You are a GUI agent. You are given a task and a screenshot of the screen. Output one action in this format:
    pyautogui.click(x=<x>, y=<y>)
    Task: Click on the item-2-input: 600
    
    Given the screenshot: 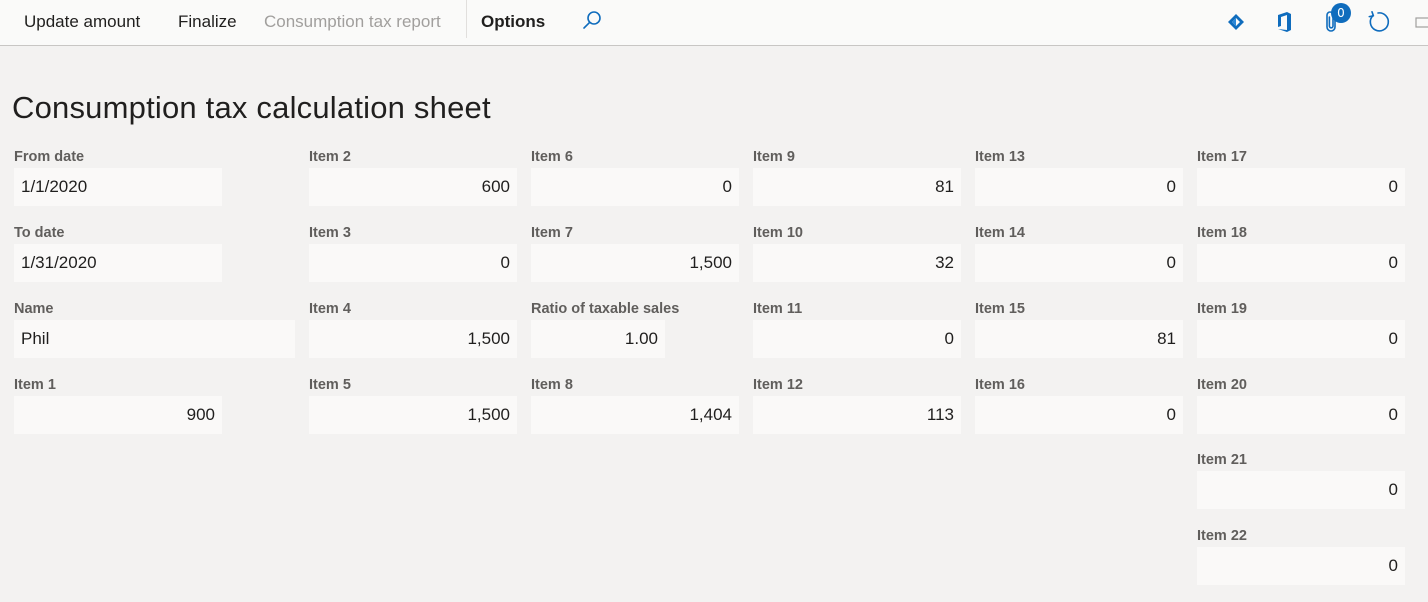 What is the action you would take?
    pyautogui.click(x=413, y=187)
    